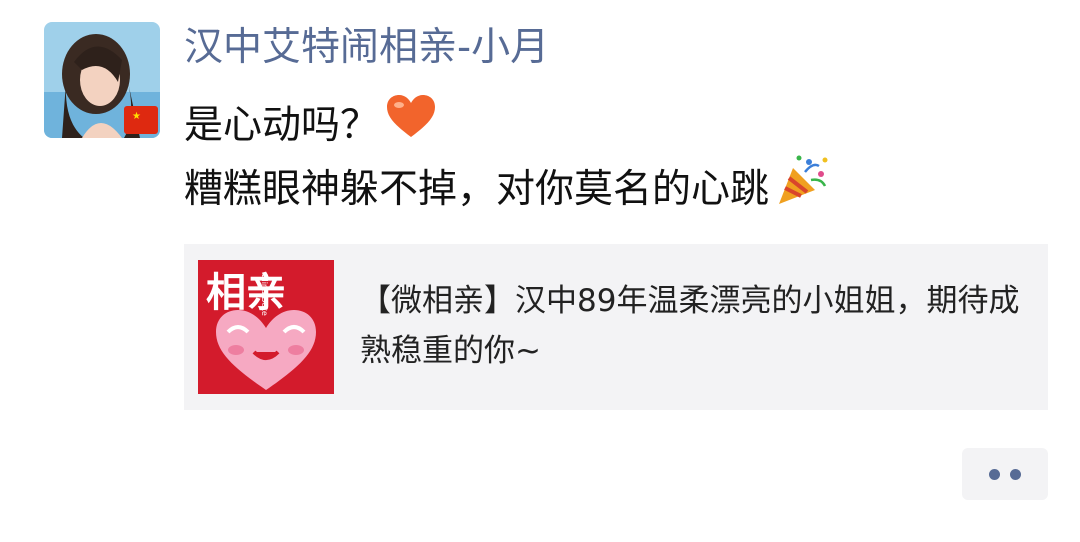 The width and height of the screenshot is (1080, 542). Describe the element at coordinates (411, 126) in the screenshot. I see `heart-emoji-icon` at that location.